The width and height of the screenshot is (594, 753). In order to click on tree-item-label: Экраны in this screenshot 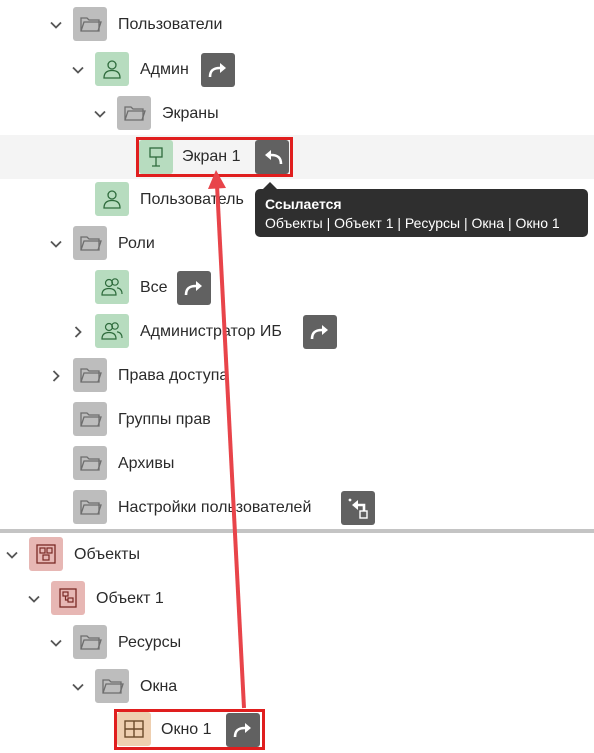, I will do `click(190, 113)`.